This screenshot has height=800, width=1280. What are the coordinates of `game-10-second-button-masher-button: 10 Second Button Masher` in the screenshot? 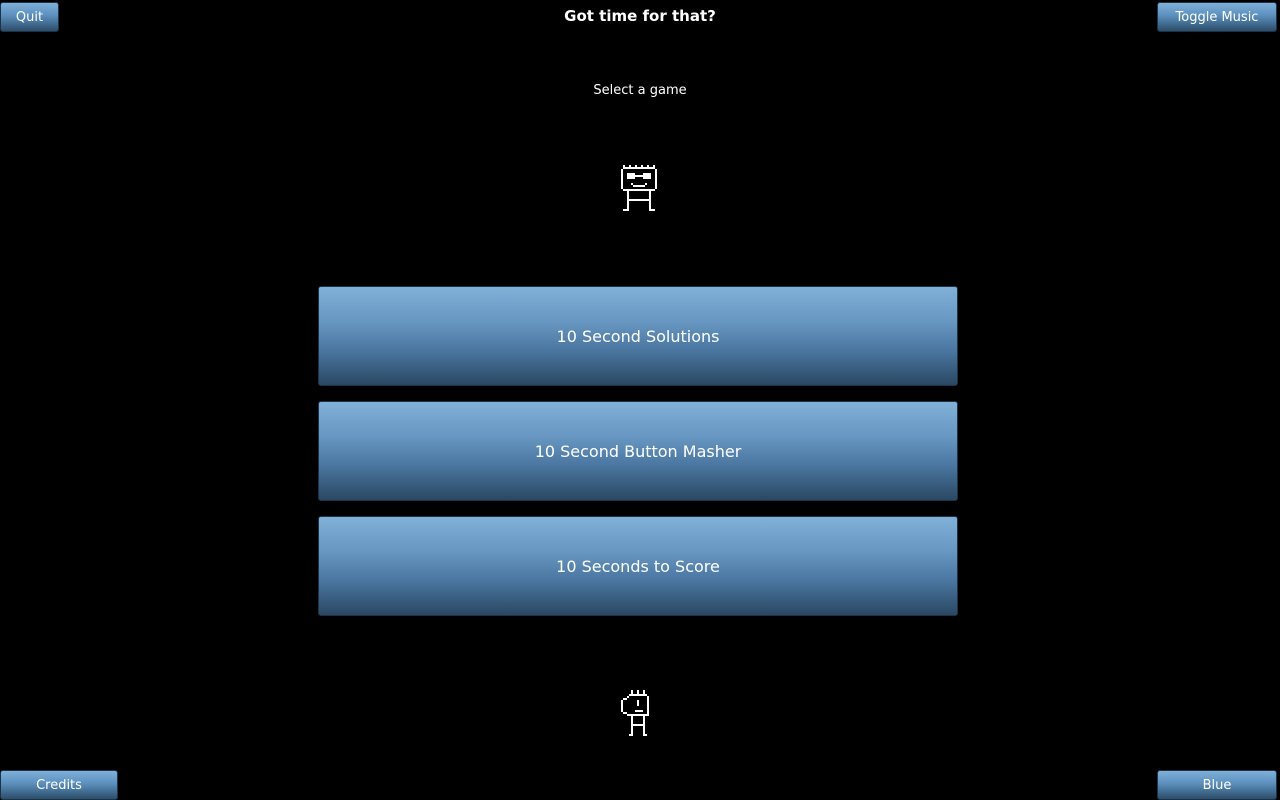 It's located at (638, 451).